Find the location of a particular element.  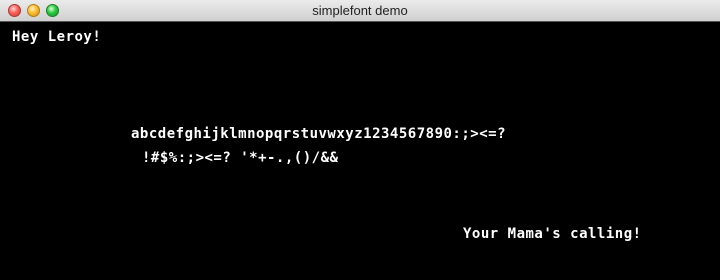

minimize-button is located at coordinates (33, 10).